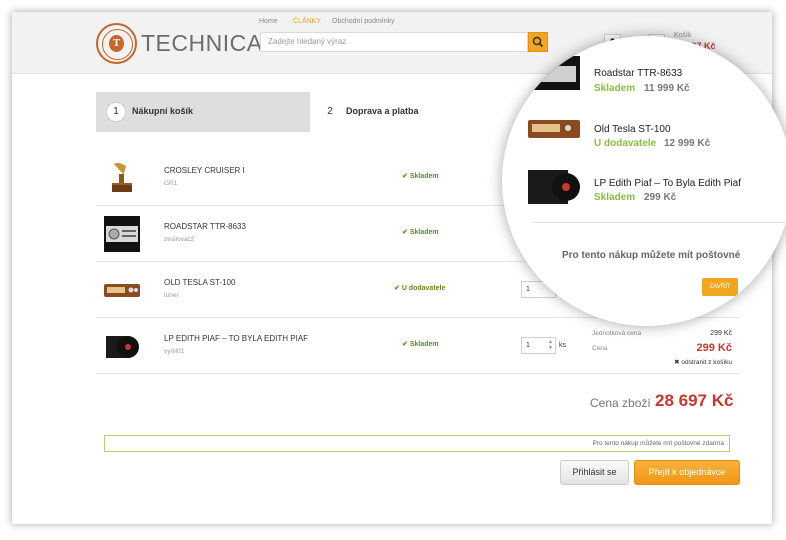 The image size is (786, 540). What do you see at coordinates (683, 35) in the screenshot?
I see `cart-label: Košík` at bounding box center [683, 35].